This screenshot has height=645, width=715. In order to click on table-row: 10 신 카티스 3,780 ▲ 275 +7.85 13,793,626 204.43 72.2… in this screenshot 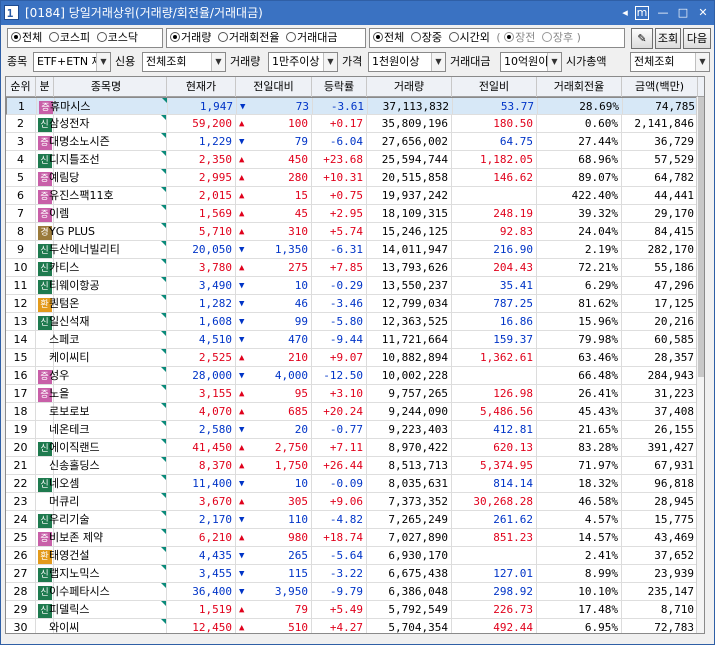, I will do `click(355, 268)`.